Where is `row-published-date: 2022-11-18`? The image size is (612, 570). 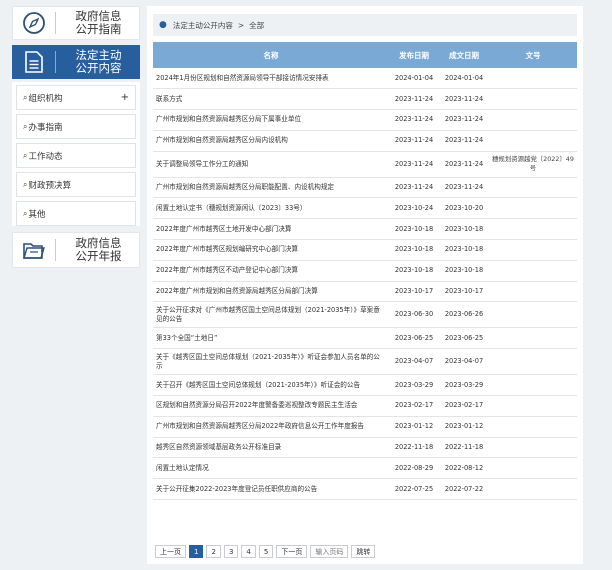 row-published-date: 2022-11-18 is located at coordinates (414, 448).